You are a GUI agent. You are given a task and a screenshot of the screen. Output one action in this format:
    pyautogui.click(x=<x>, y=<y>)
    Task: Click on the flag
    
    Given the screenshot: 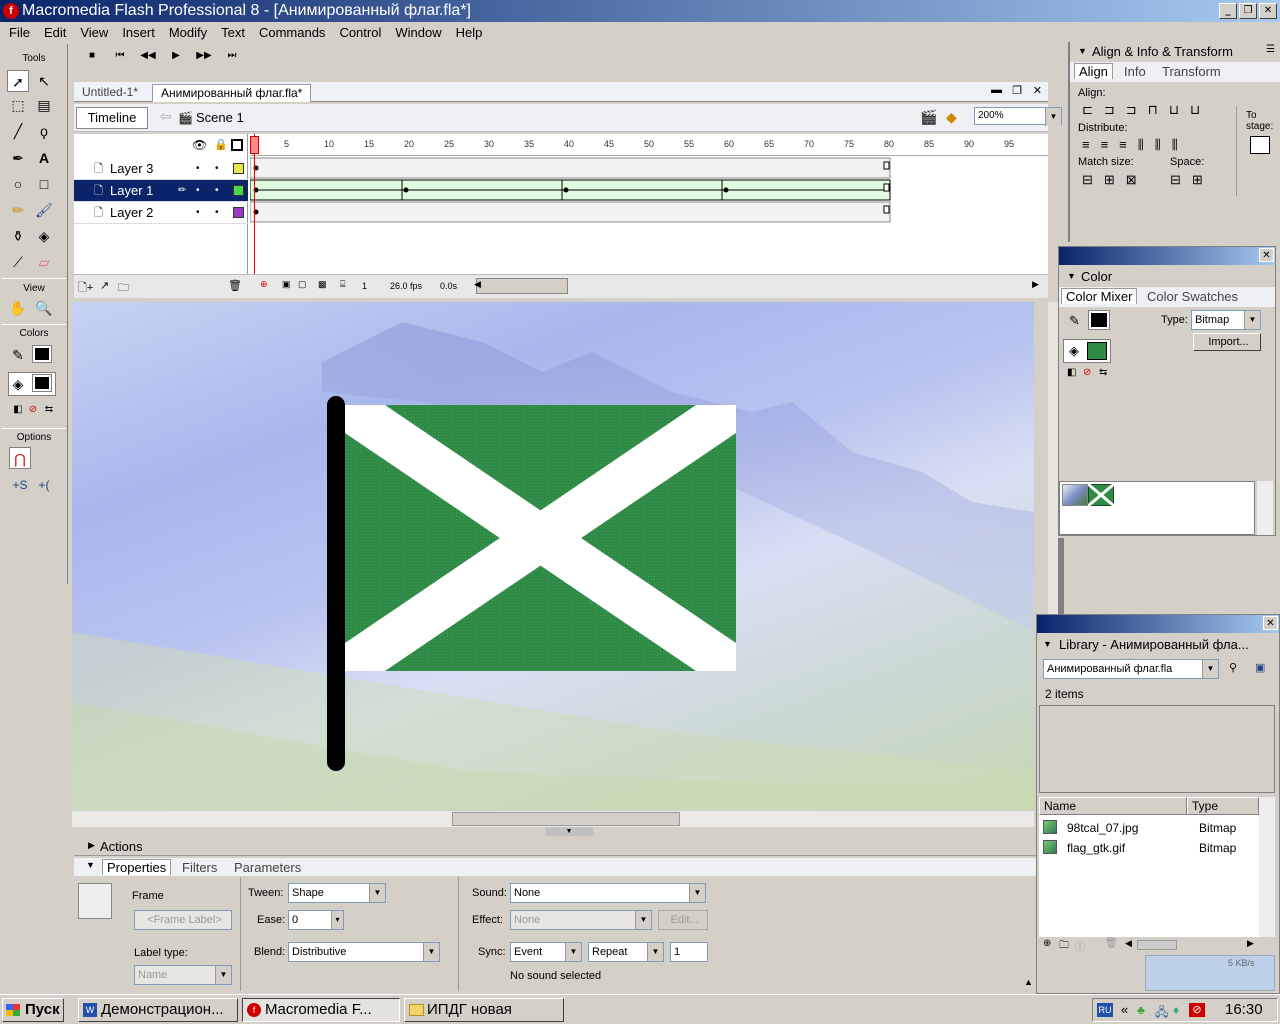 What is the action you would take?
    pyautogui.click(x=540, y=538)
    